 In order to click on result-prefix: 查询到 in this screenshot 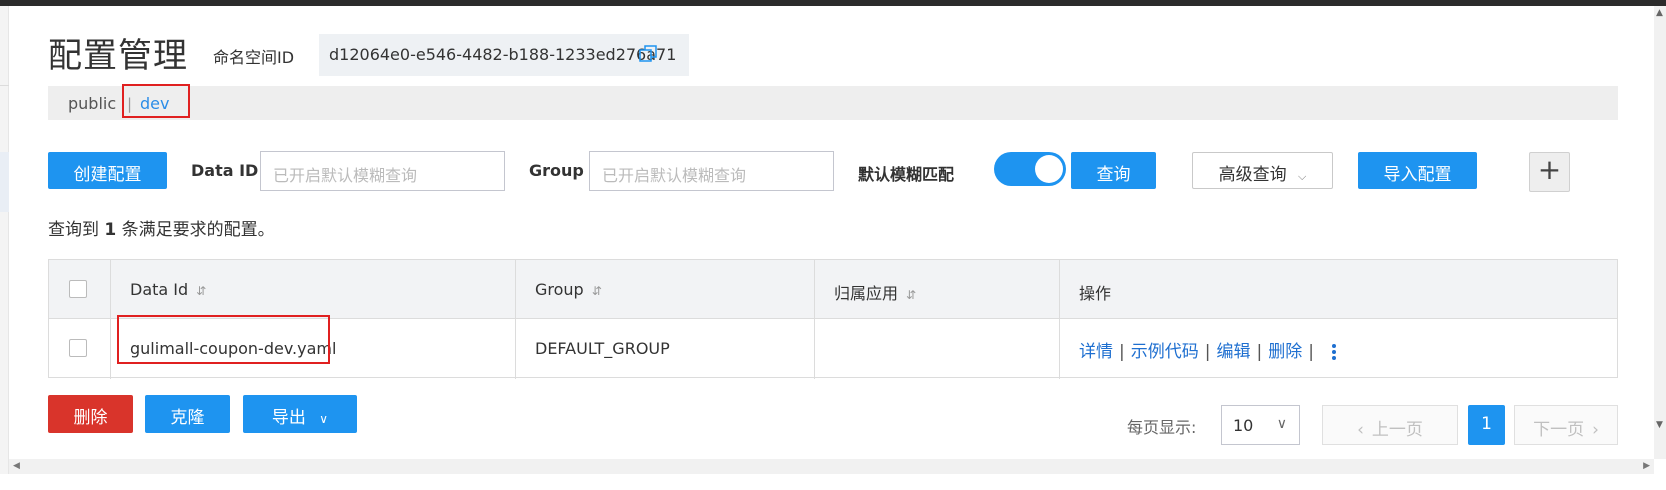, I will do `click(73, 230)`.